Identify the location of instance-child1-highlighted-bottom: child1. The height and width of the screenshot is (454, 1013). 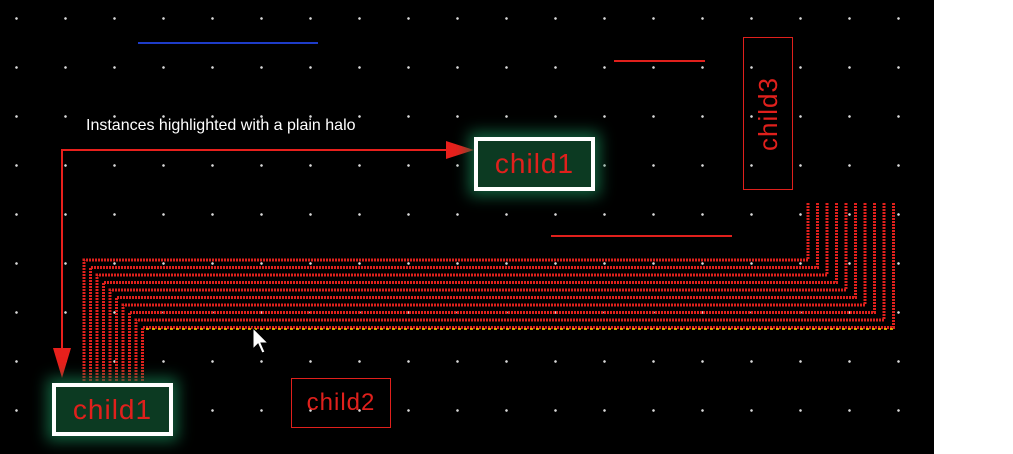
(112, 409).